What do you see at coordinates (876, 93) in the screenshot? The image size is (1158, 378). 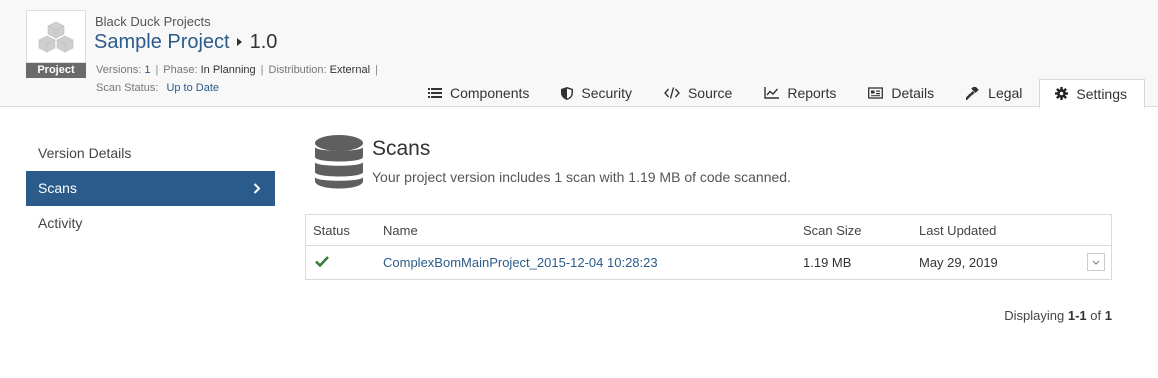 I see `id-card-icon` at bounding box center [876, 93].